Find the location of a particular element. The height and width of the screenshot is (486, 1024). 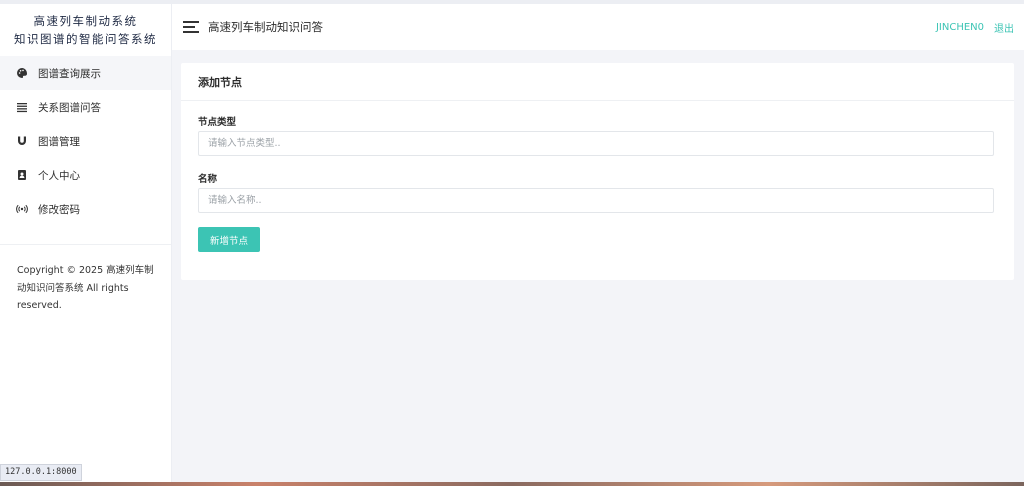

sidebar-item-relation-qa: 关系图谱问答 is located at coordinates (85, 107).